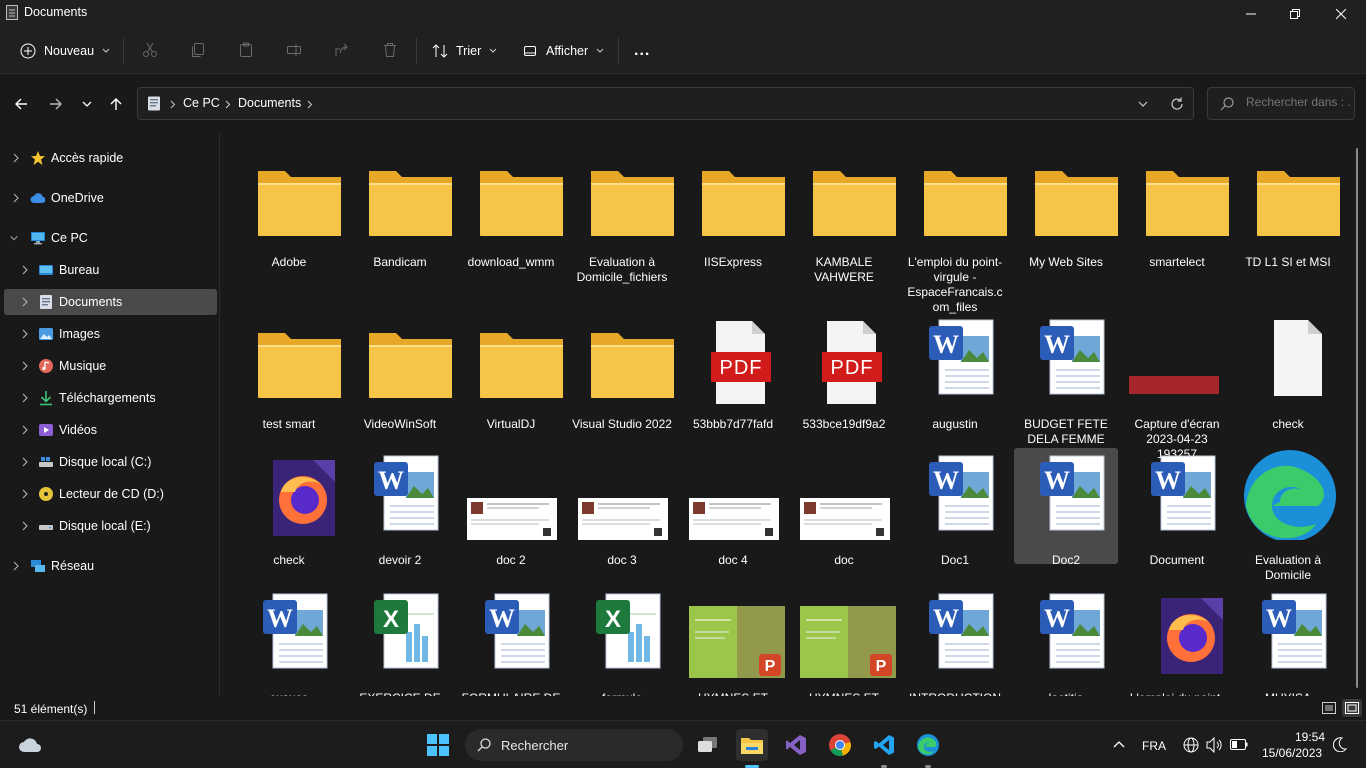 The width and height of the screenshot is (1366, 768). Describe the element at coordinates (511, 209) in the screenshot. I see `file-item: download_wmm` at that location.